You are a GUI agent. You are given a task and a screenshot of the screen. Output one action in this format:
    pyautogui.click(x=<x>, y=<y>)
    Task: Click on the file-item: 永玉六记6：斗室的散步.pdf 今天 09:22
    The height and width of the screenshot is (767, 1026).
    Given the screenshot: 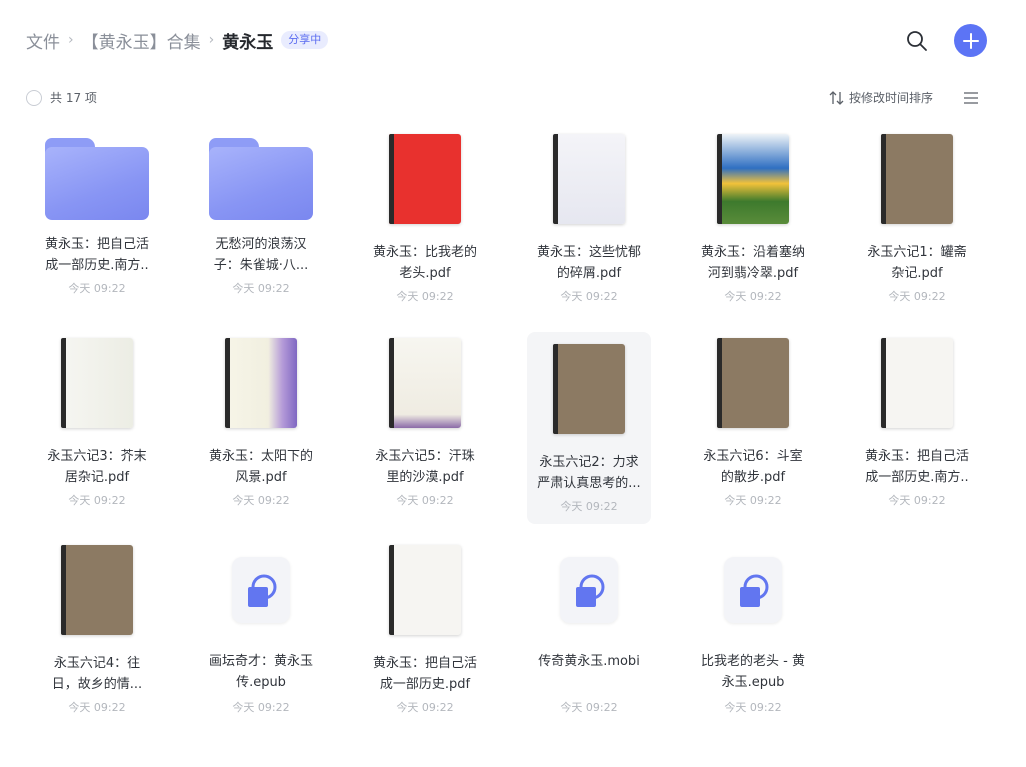 What is the action you would take?
    pyautogui.click(x=753, y=428)
    